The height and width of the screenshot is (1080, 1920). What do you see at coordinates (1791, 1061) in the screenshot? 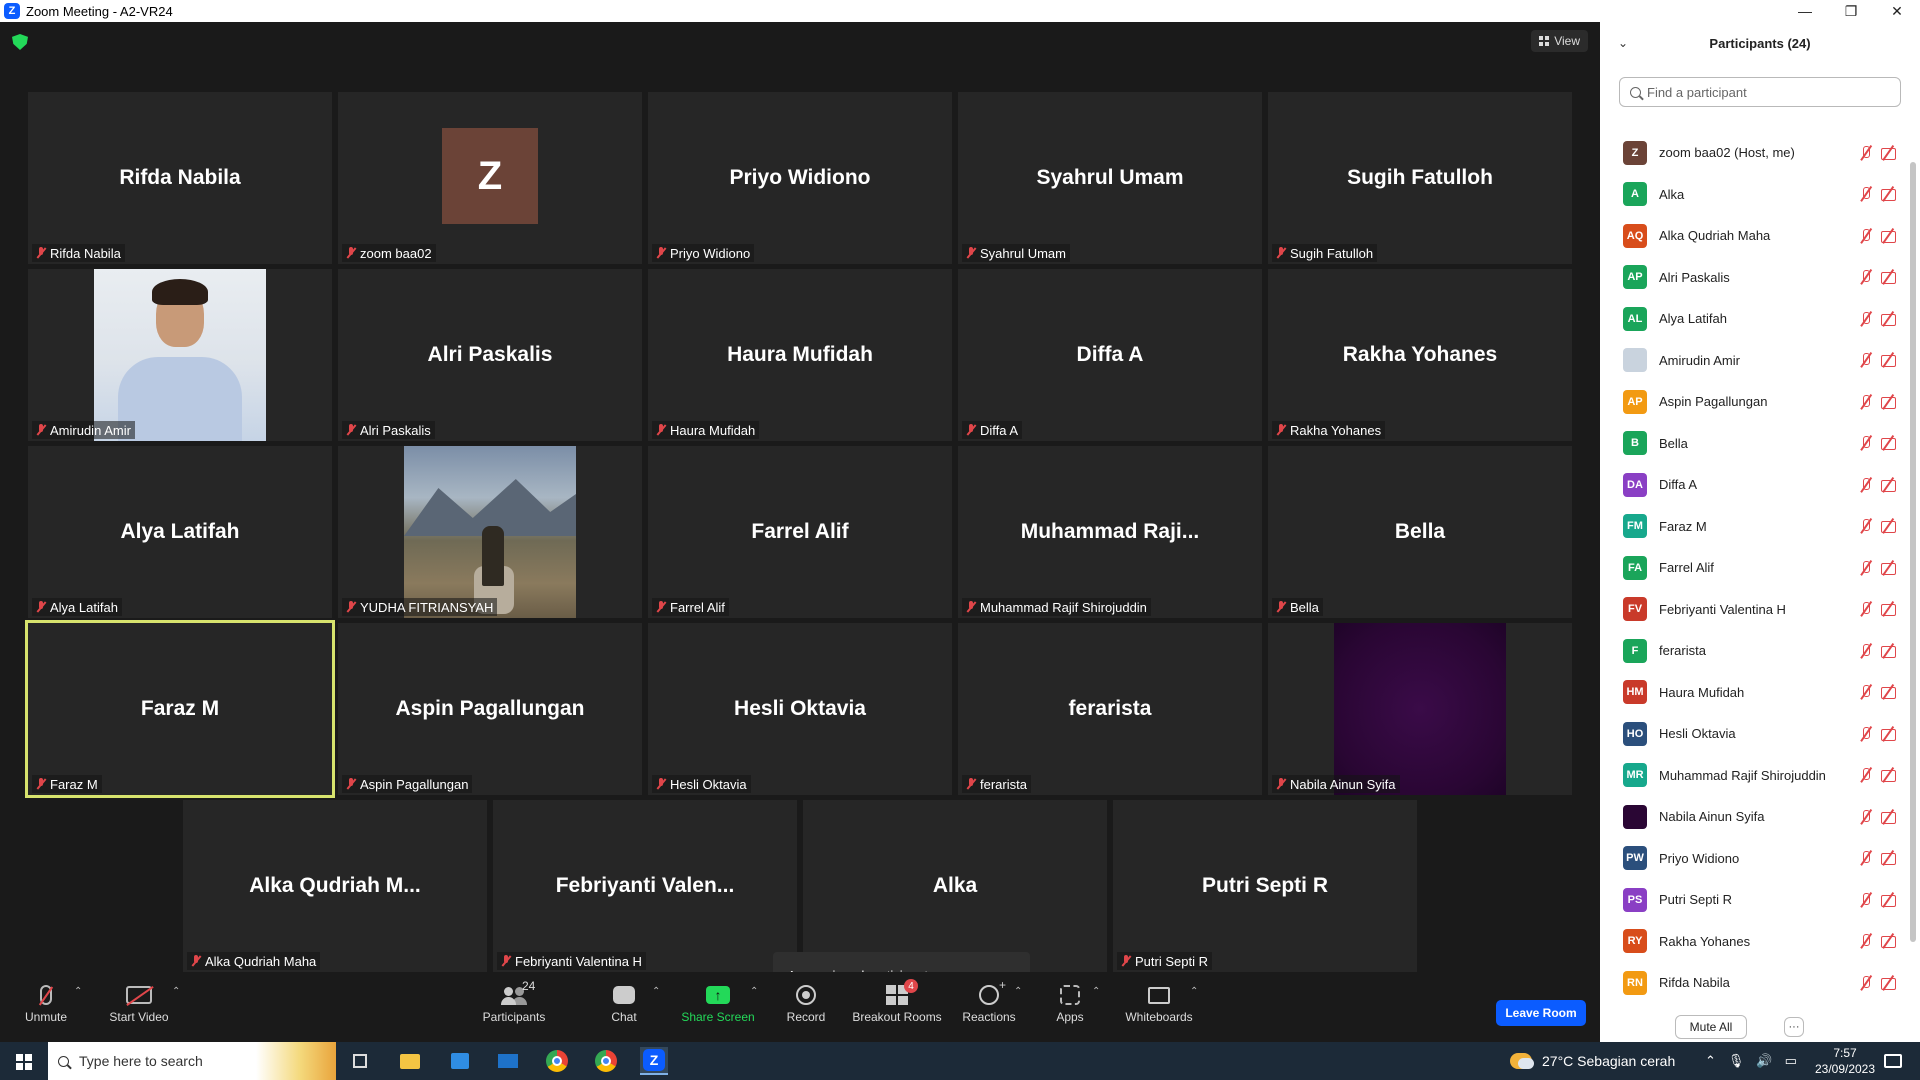
I see `network-icon: ▭` at bounding box center [1791, 1061].